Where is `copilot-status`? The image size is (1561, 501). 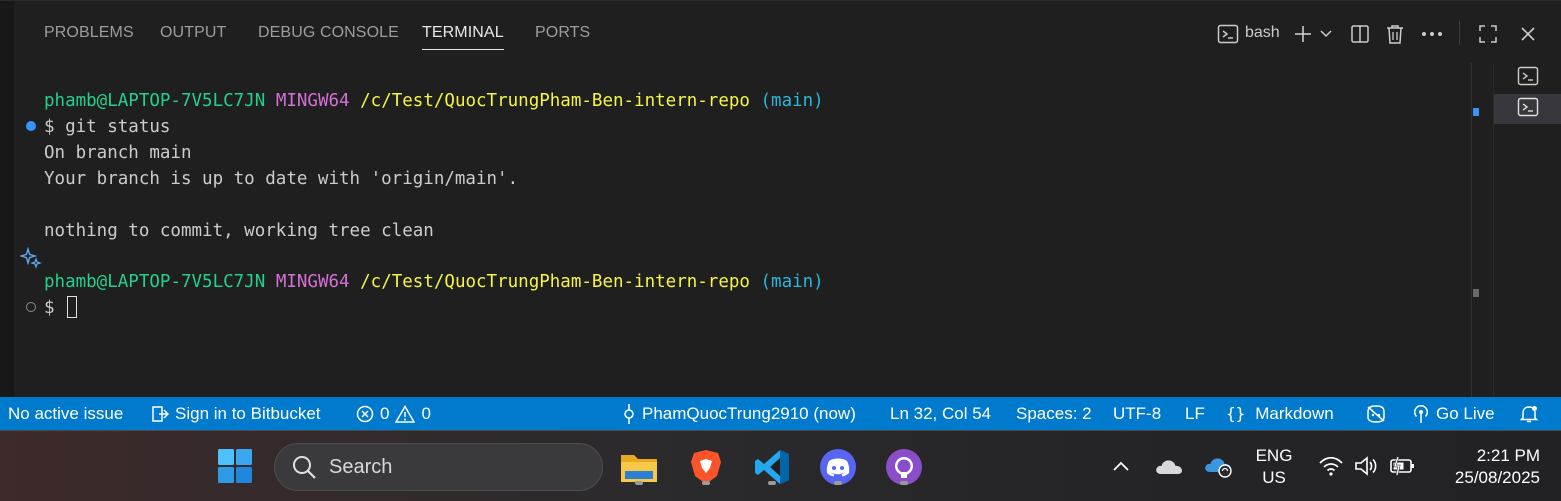
copilot-status is located at coordinates (1379, 413).